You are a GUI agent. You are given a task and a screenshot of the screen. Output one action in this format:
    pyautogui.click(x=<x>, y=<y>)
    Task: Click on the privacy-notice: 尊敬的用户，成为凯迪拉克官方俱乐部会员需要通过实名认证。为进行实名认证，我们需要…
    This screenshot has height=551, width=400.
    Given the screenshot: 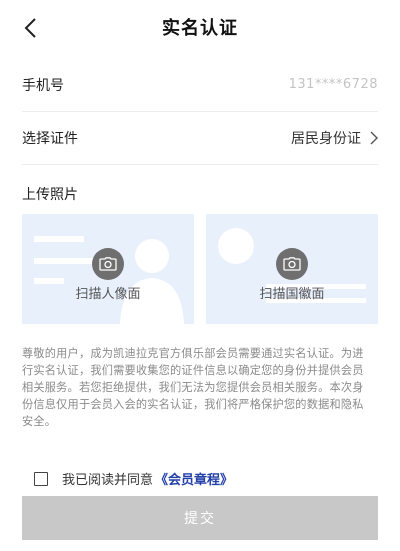 What is the action you would take?
    pyautogui.click(x=193, y=387)
    